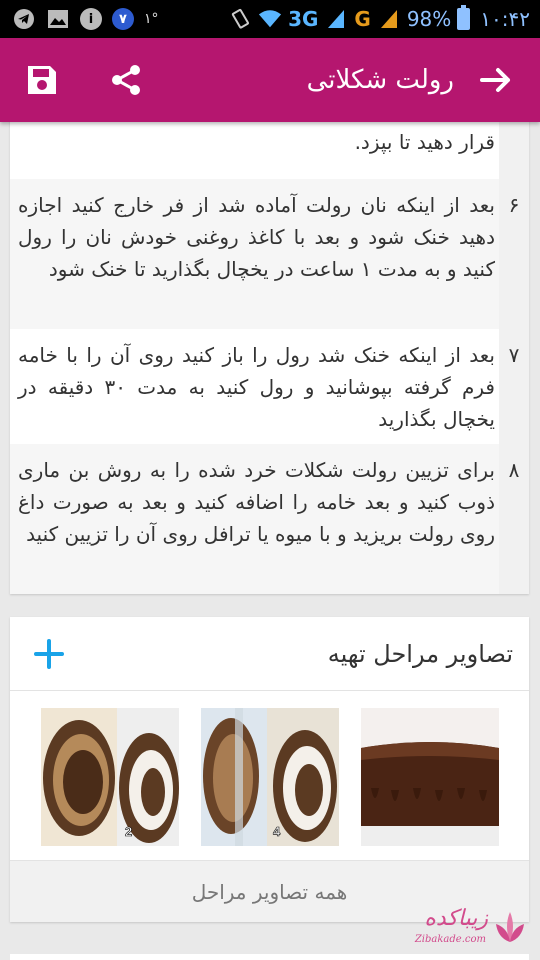 This screenshot has width=540, height=960. Describe the element at coordinates (514, 519) in the screenshot. I see `step-number: ۸` at that location.